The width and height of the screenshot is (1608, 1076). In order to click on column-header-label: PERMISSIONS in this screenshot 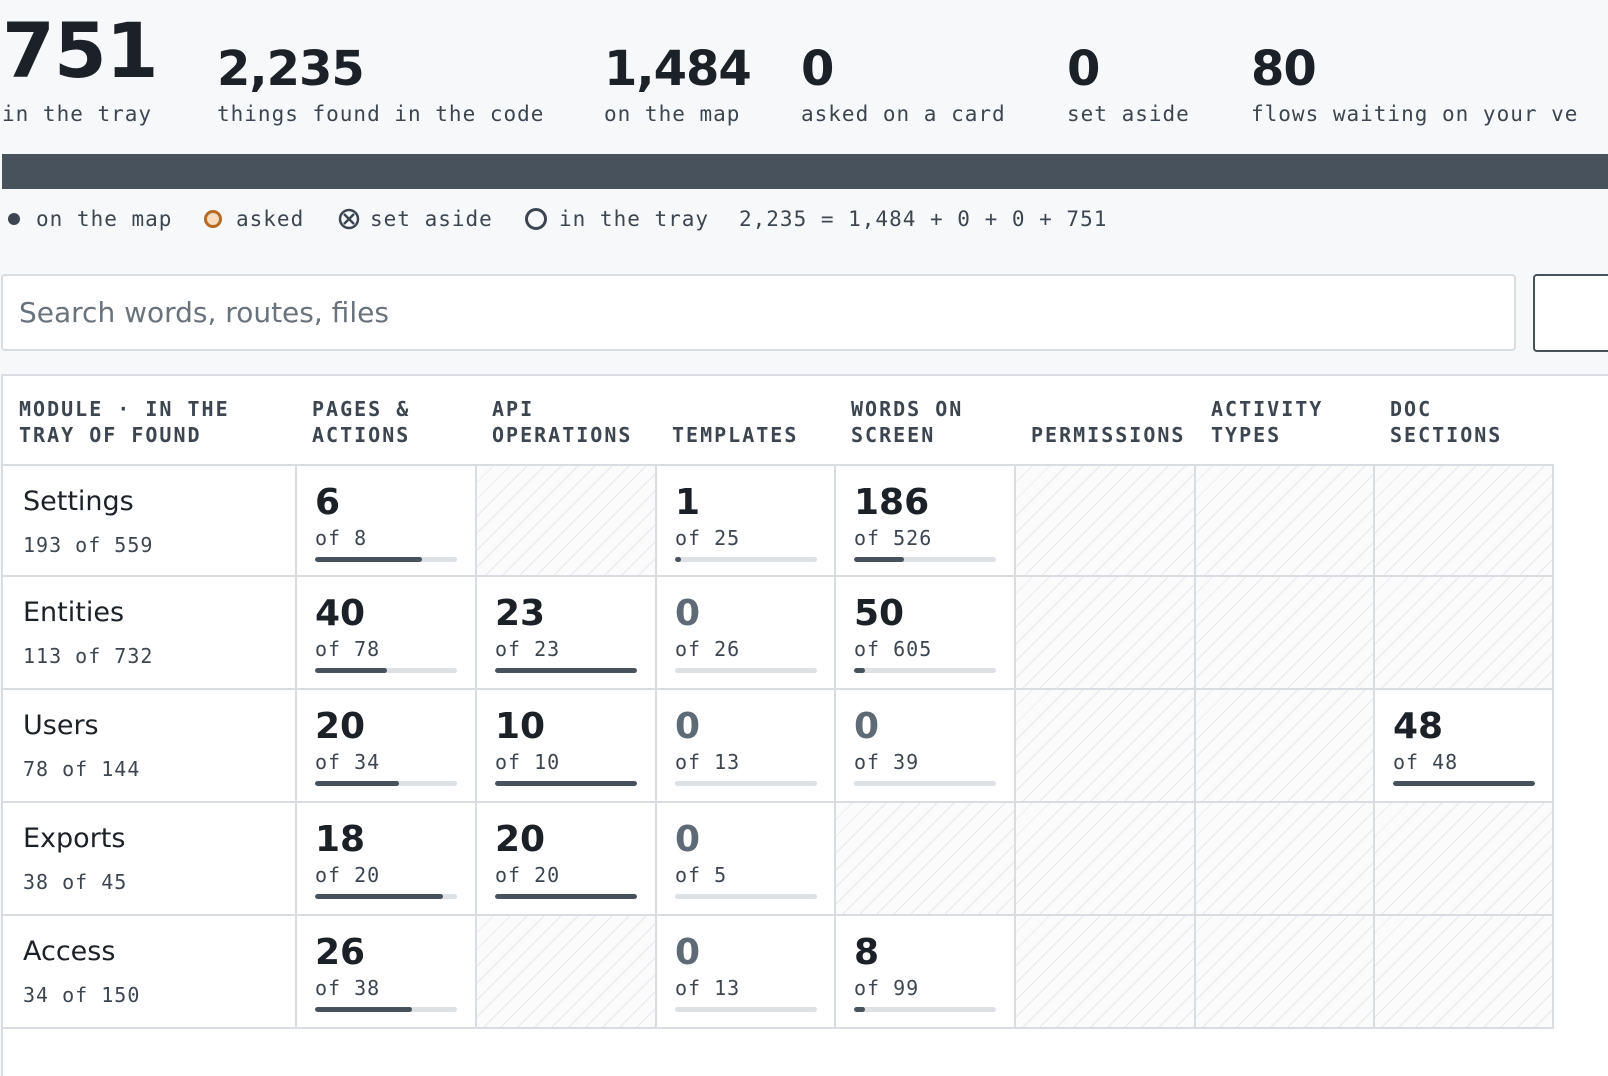, I will do `click(1108, 422)`.